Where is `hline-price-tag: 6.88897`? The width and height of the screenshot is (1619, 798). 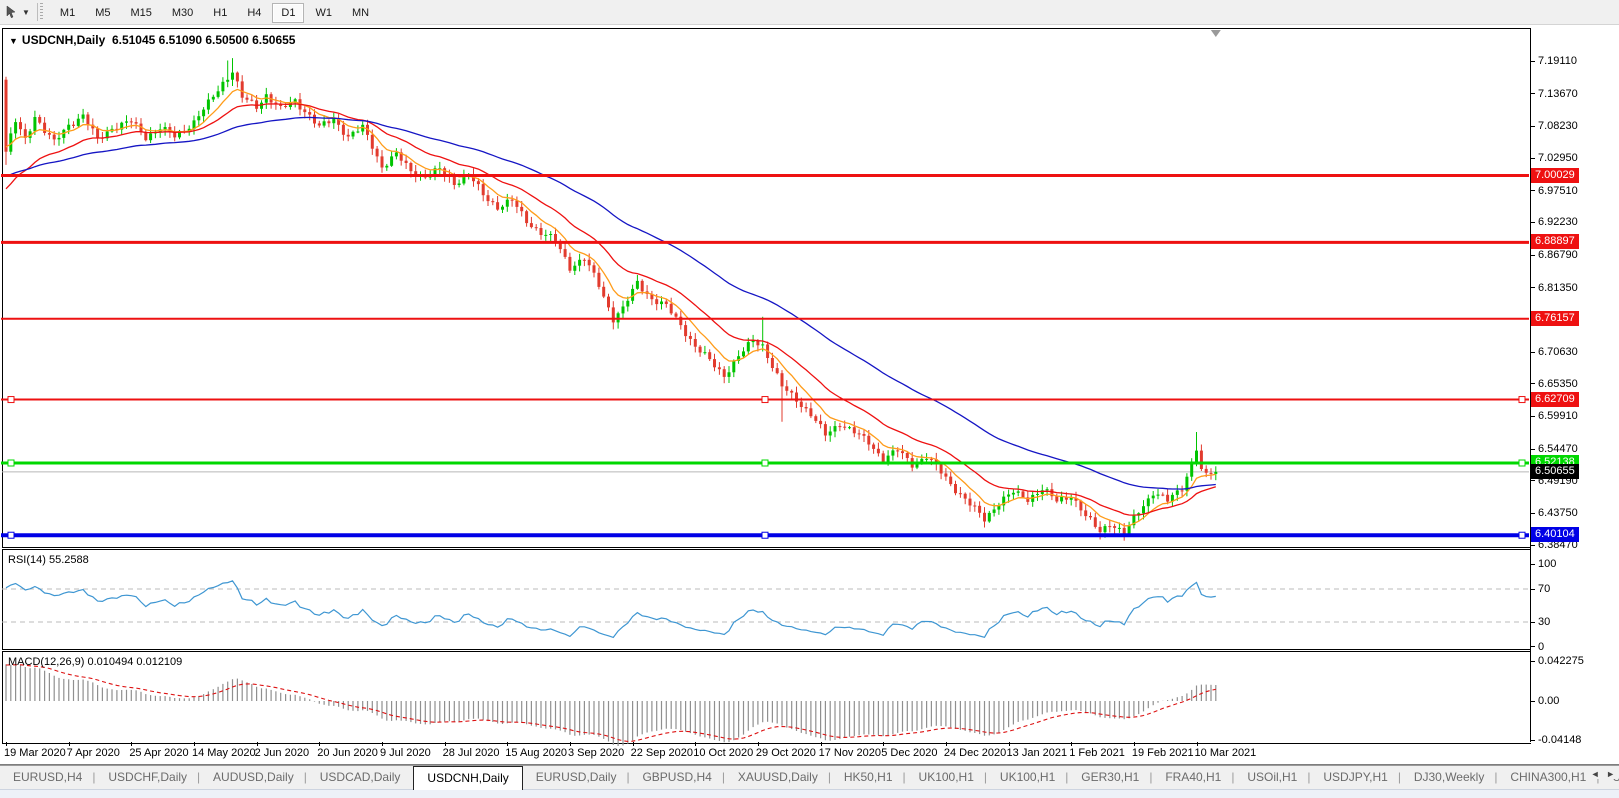 hline-price-tag: 6.88897 is located at coordinates (1555, 242).